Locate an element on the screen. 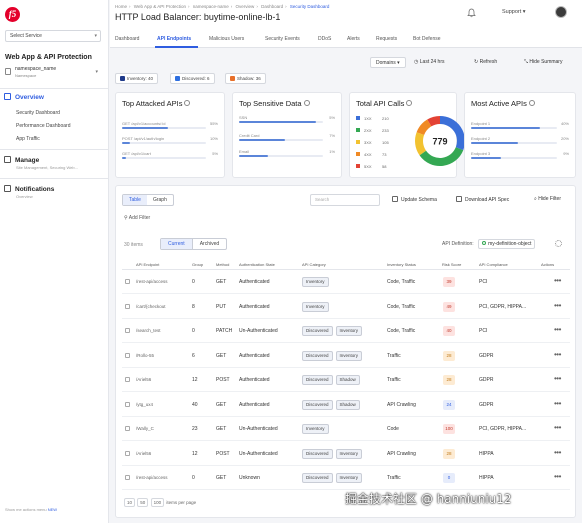  tab-alerts: Alerts is located at coordinates (353, 39).